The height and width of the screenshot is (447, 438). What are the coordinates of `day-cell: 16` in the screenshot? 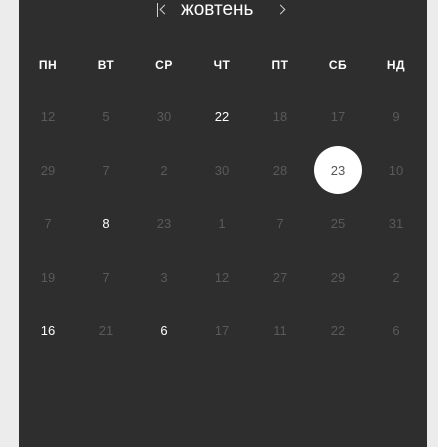 It's located at (48, 331).